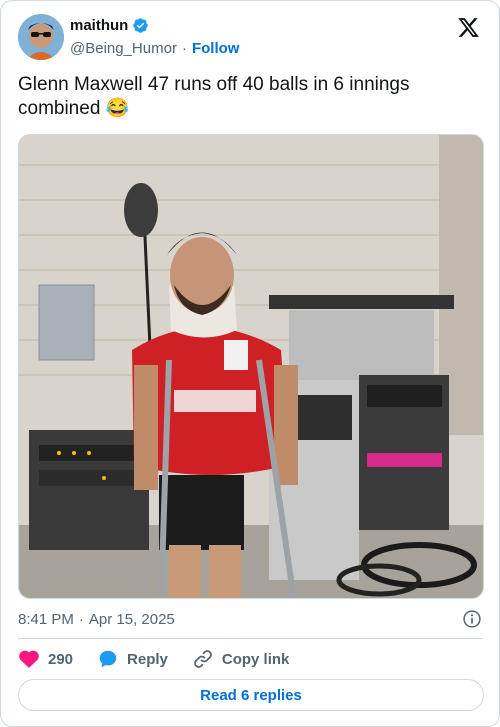  I want to click on verified-badge-icon, so click(141, 25).